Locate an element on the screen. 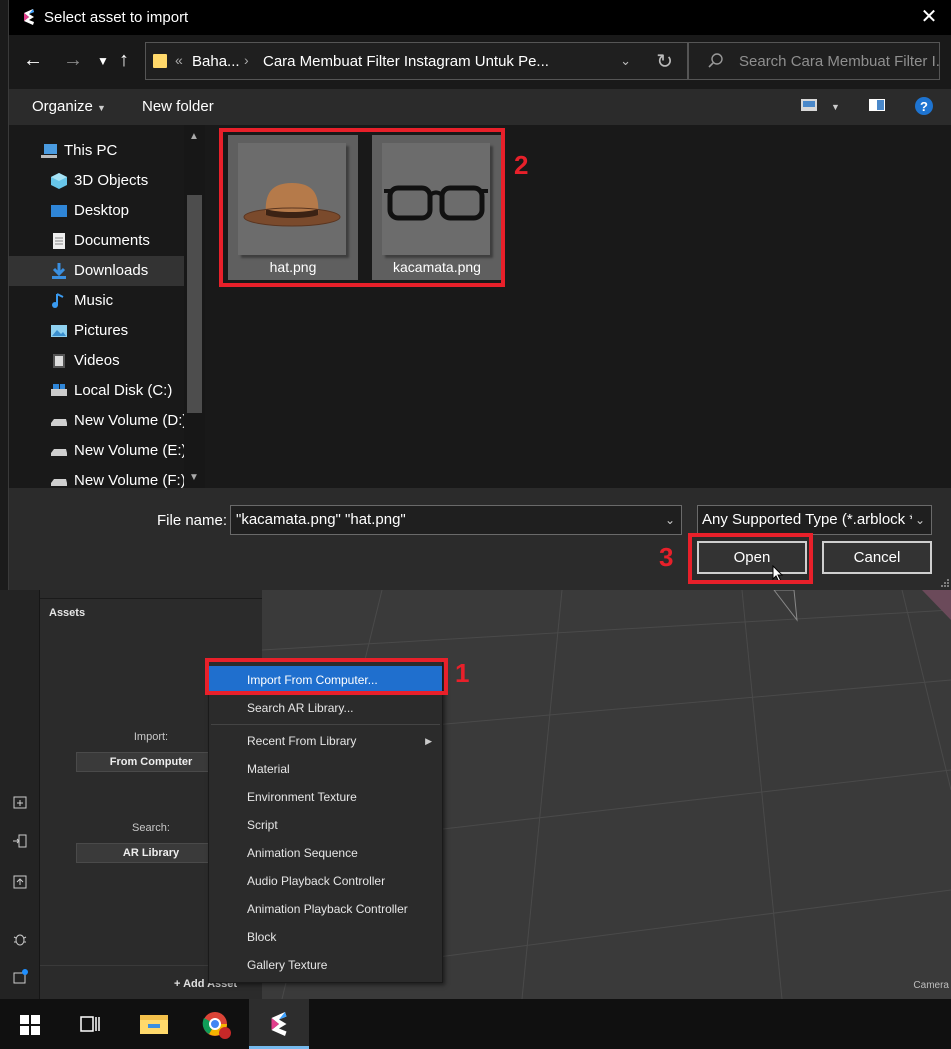 This screenshot has width=951, height=1049. tree-item-music: Music is located at coordinates (96, 301).